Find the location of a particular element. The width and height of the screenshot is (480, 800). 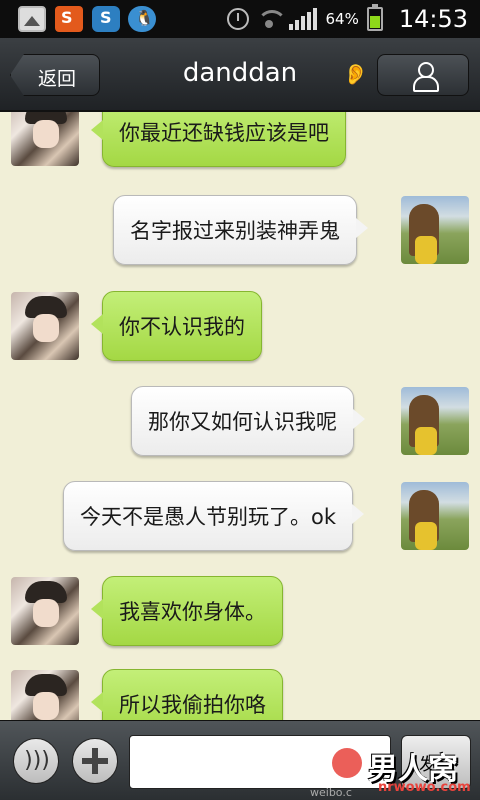

watermark-url: nrwowo.com is located at coordinates (424, 787).